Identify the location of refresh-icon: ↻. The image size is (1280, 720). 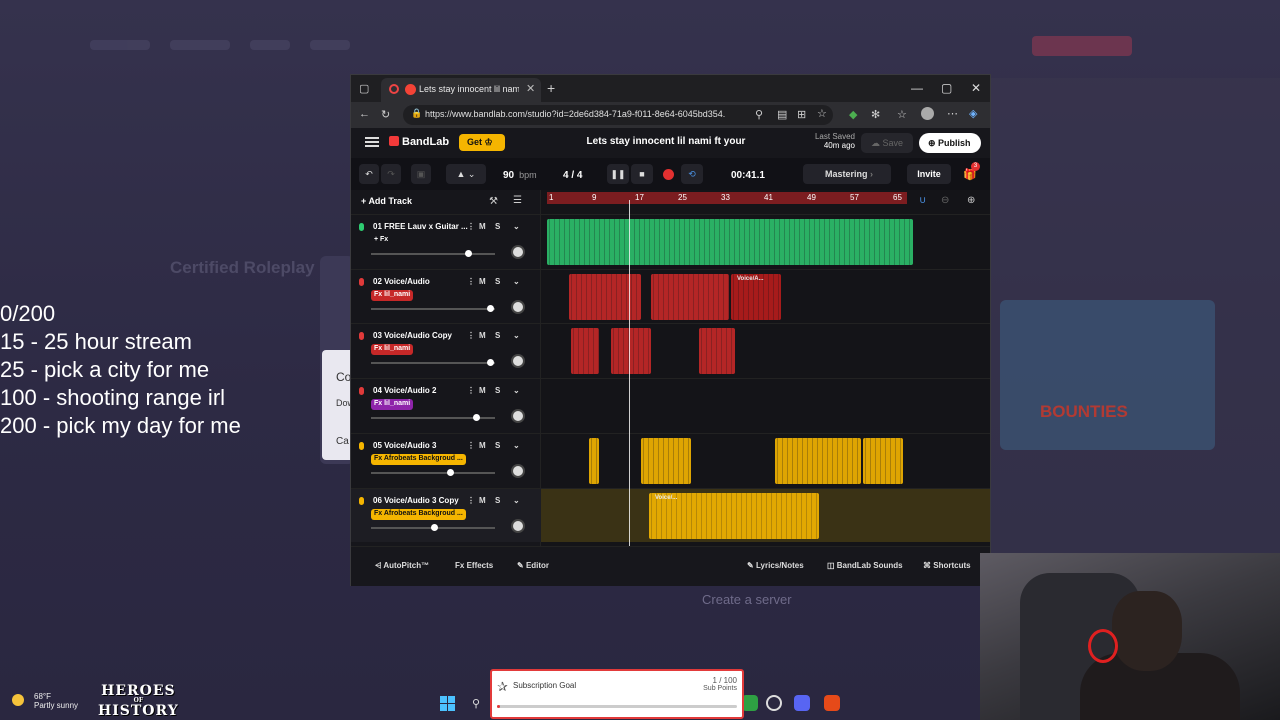
(385, 114).